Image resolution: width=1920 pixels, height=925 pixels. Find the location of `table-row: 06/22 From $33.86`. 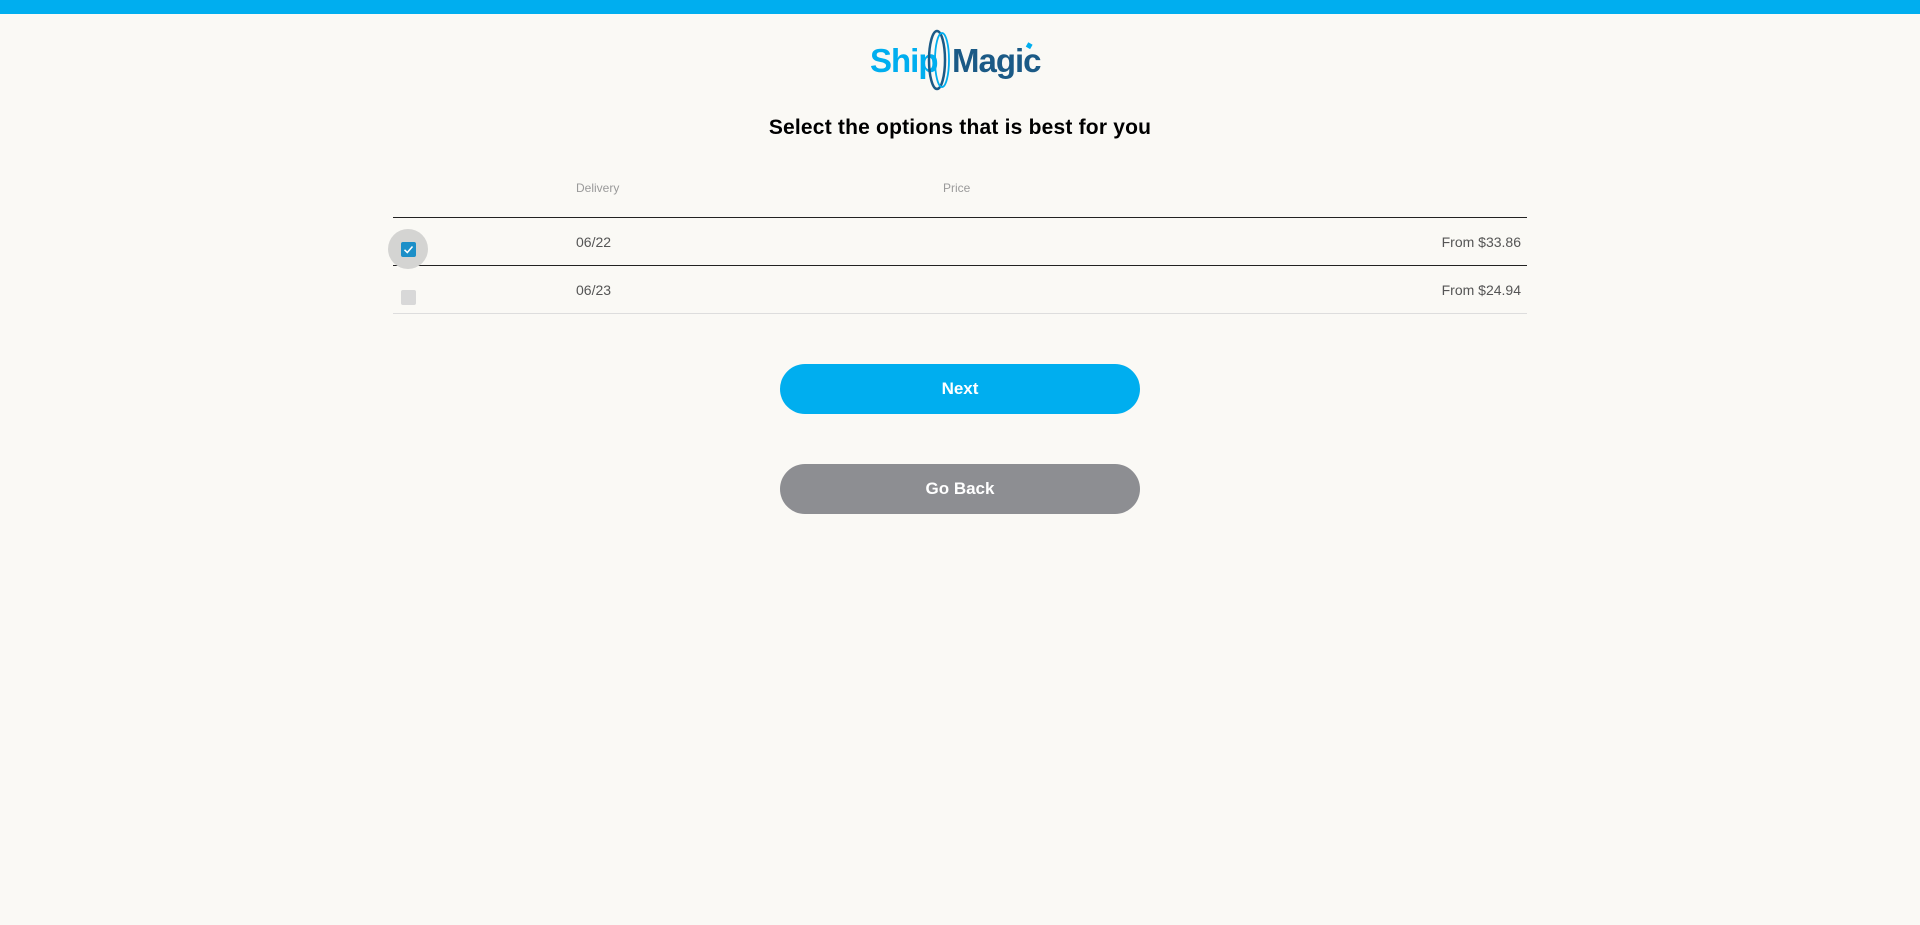

table-row: 06/22 From $33.86 is located at coordinates (957, 243).